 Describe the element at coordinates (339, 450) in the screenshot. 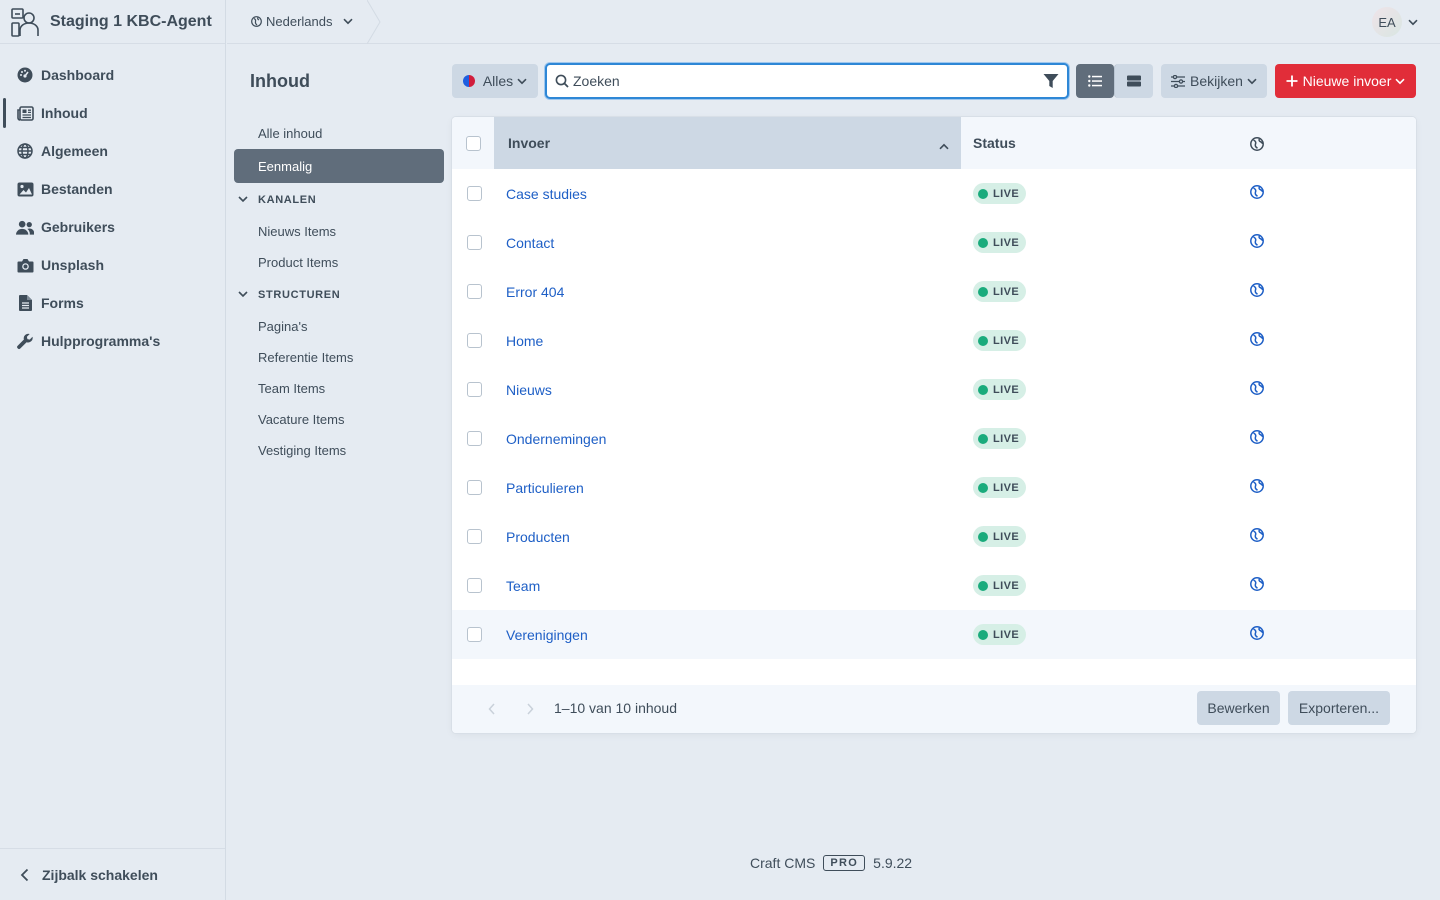

I see `source-vestiging-items: Vestiging Items` at that location.